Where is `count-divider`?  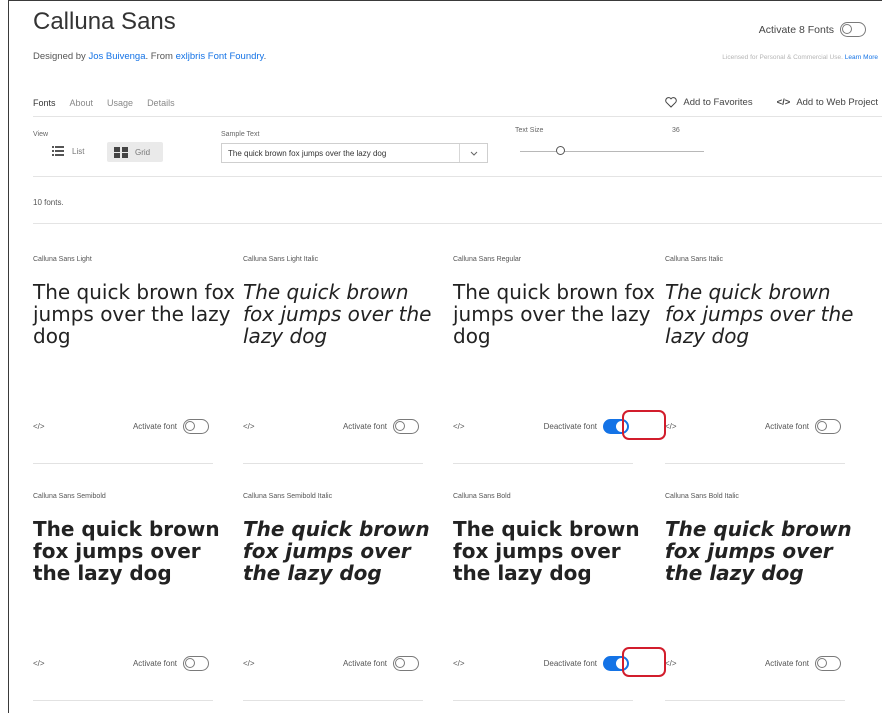
count-divider is located at coordinates (457, 223).